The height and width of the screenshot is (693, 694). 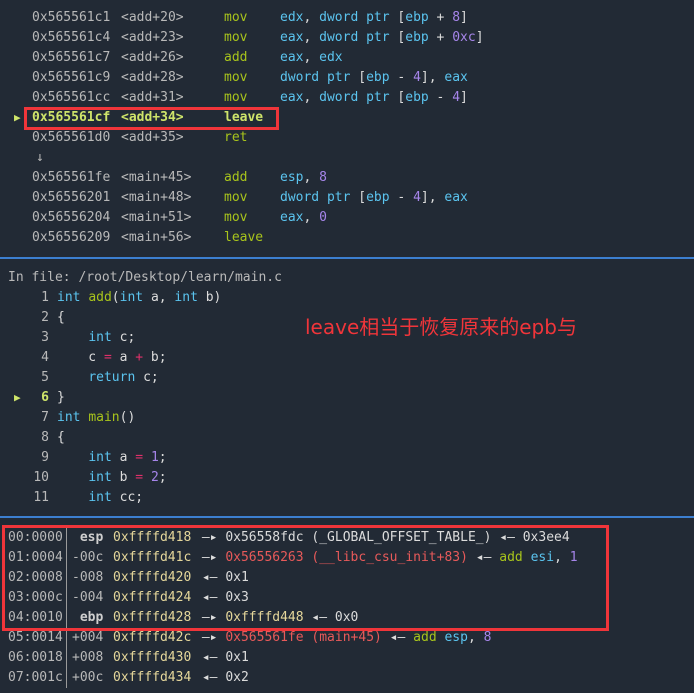 I want to click on token-group: —▸ 0x565561fe (main+45) ◂— add esp, 8, so click(x=343, y=638).